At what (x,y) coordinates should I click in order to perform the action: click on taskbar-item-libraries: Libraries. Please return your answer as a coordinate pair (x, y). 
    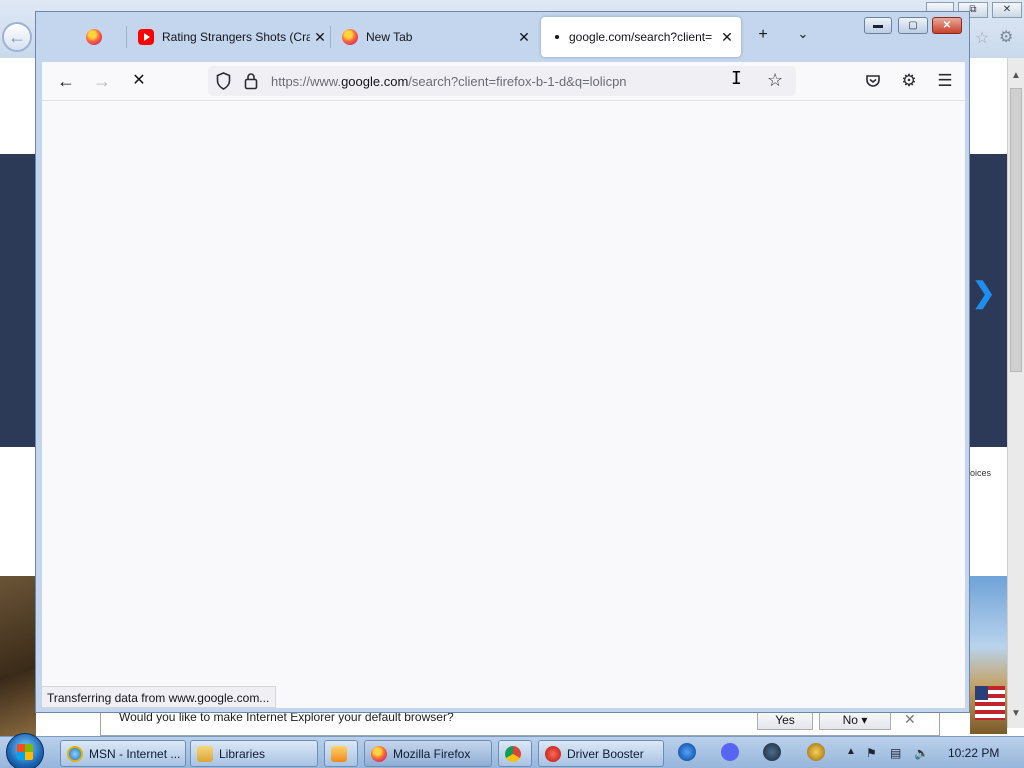
    Looking at the image, I should click on (254, 753).